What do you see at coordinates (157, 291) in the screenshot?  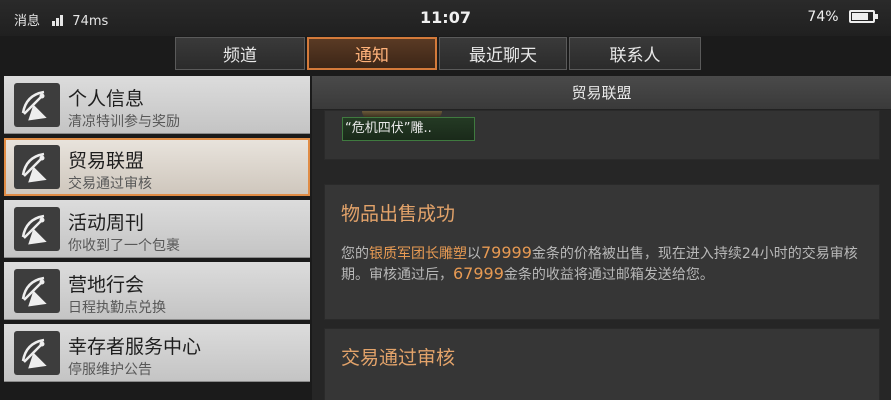 I see `sidebar-item-camp-guild: 营地行会 日程执勤点兑换` at bounding box center [157, 291].